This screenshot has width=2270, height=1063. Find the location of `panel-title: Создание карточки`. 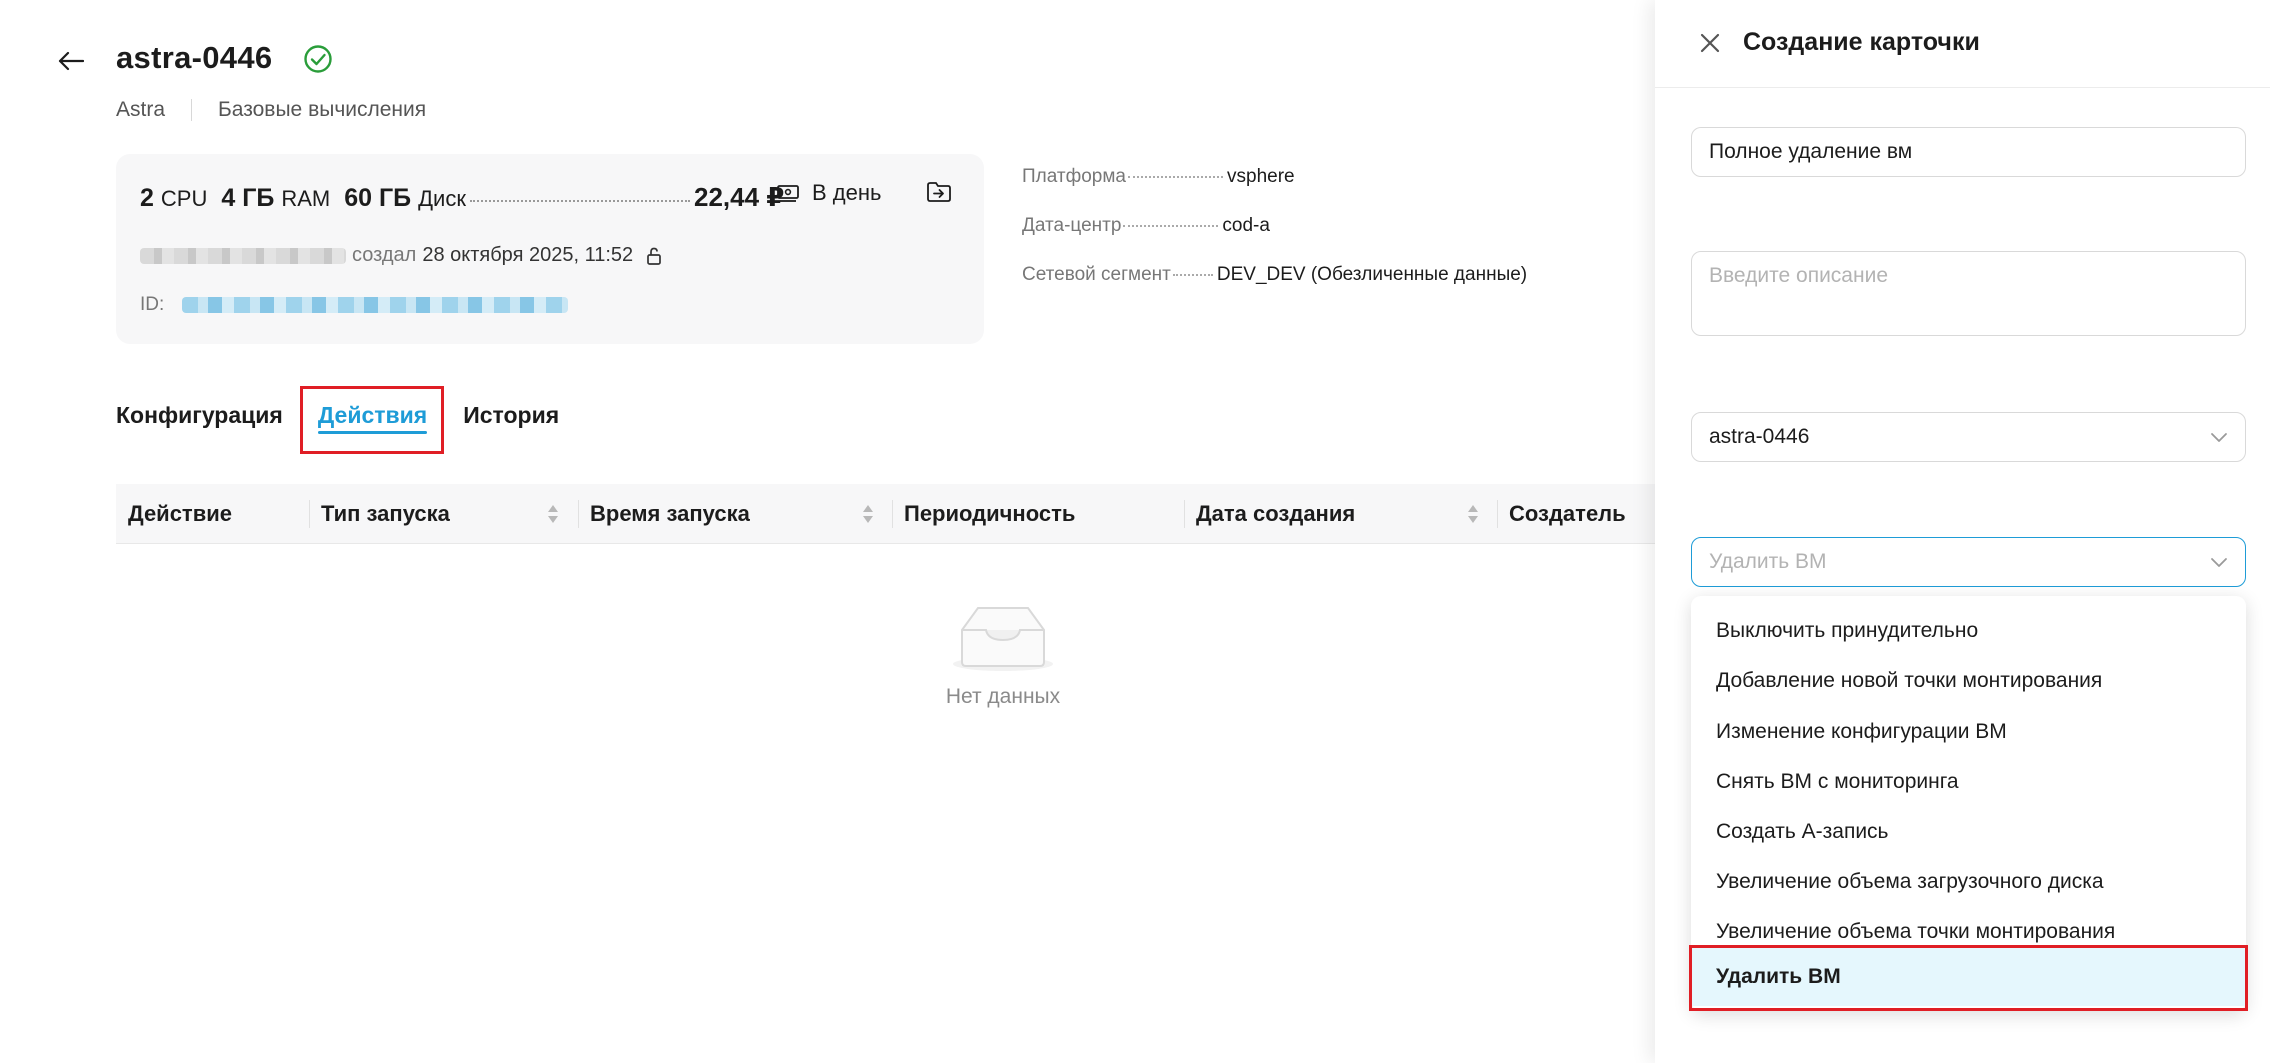

panel-title: Создание карточки is located at coordinates (1861, 42).